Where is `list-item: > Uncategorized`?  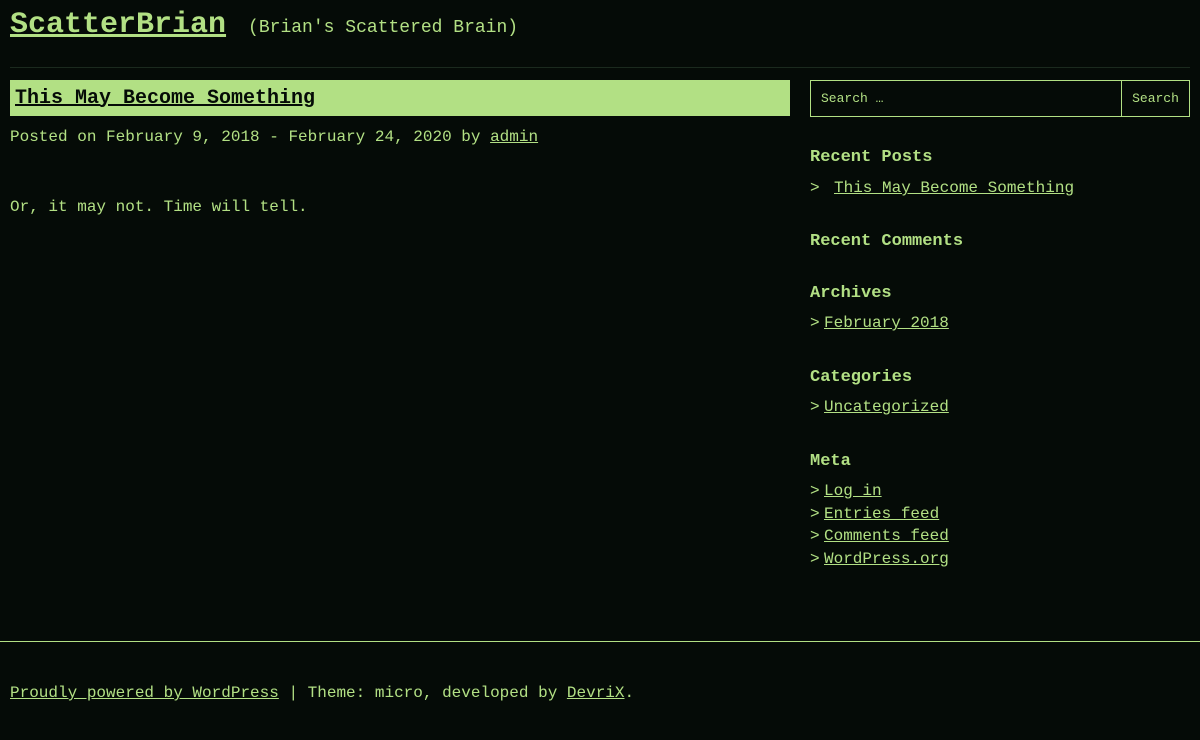 list-item: > Uncategorized is located at coordinates (879, 407).